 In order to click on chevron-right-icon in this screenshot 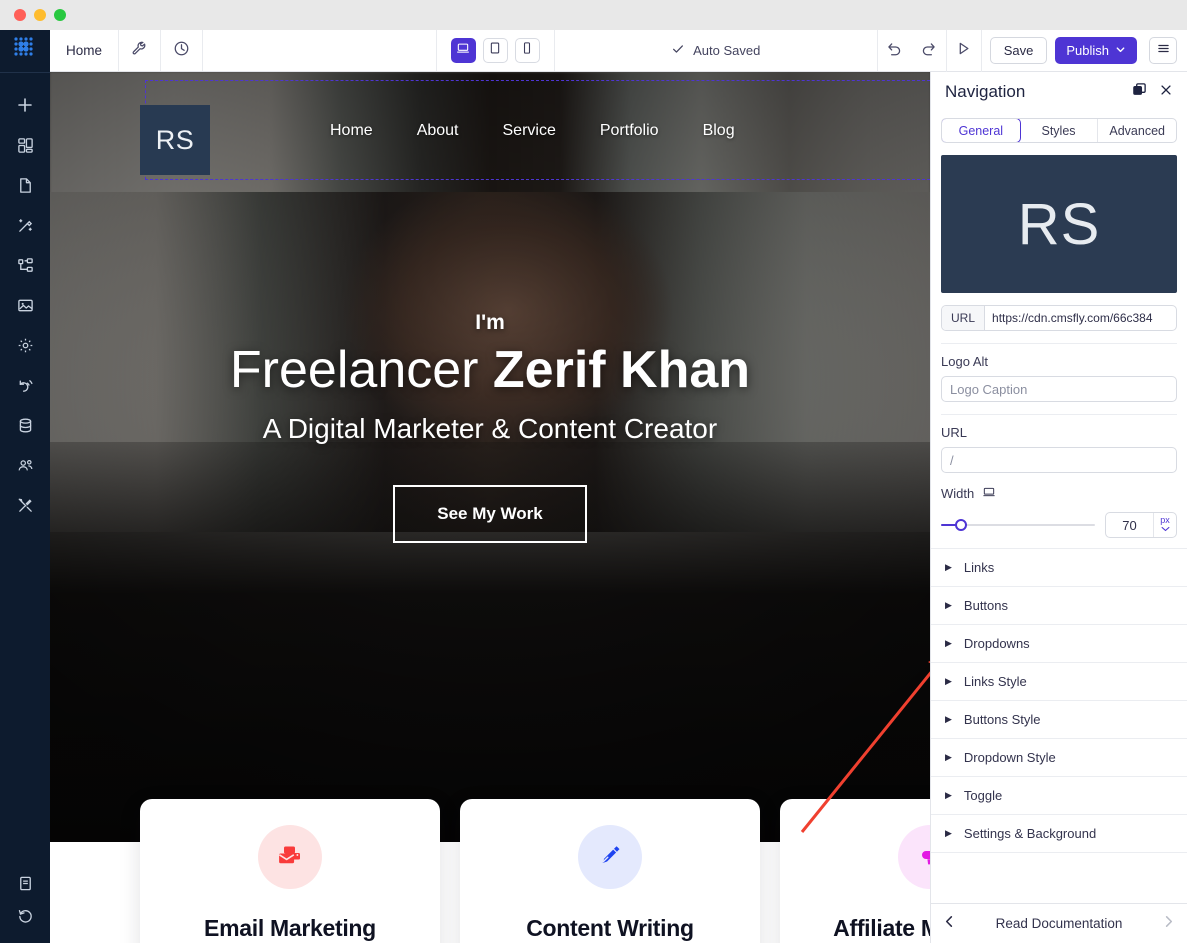, I will do `click(1168, 923)`.